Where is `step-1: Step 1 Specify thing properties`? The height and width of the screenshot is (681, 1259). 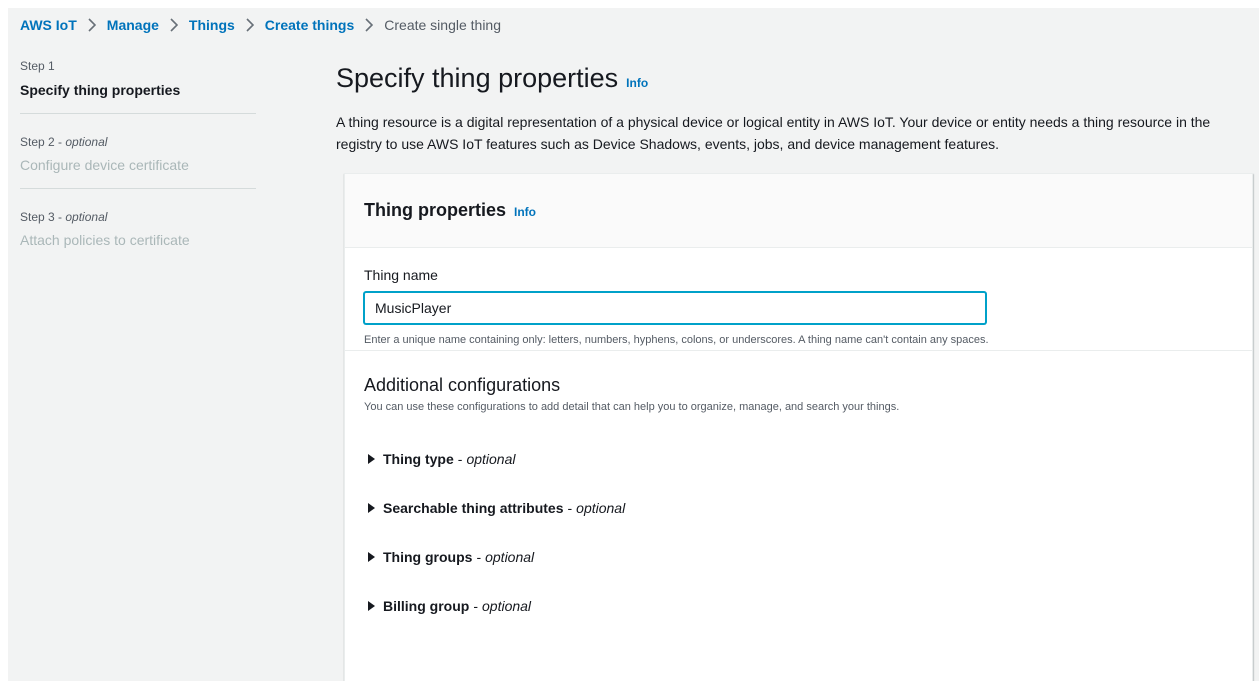 step-1: Step 1 Specify thing properties is located at coordinates (138, 79).